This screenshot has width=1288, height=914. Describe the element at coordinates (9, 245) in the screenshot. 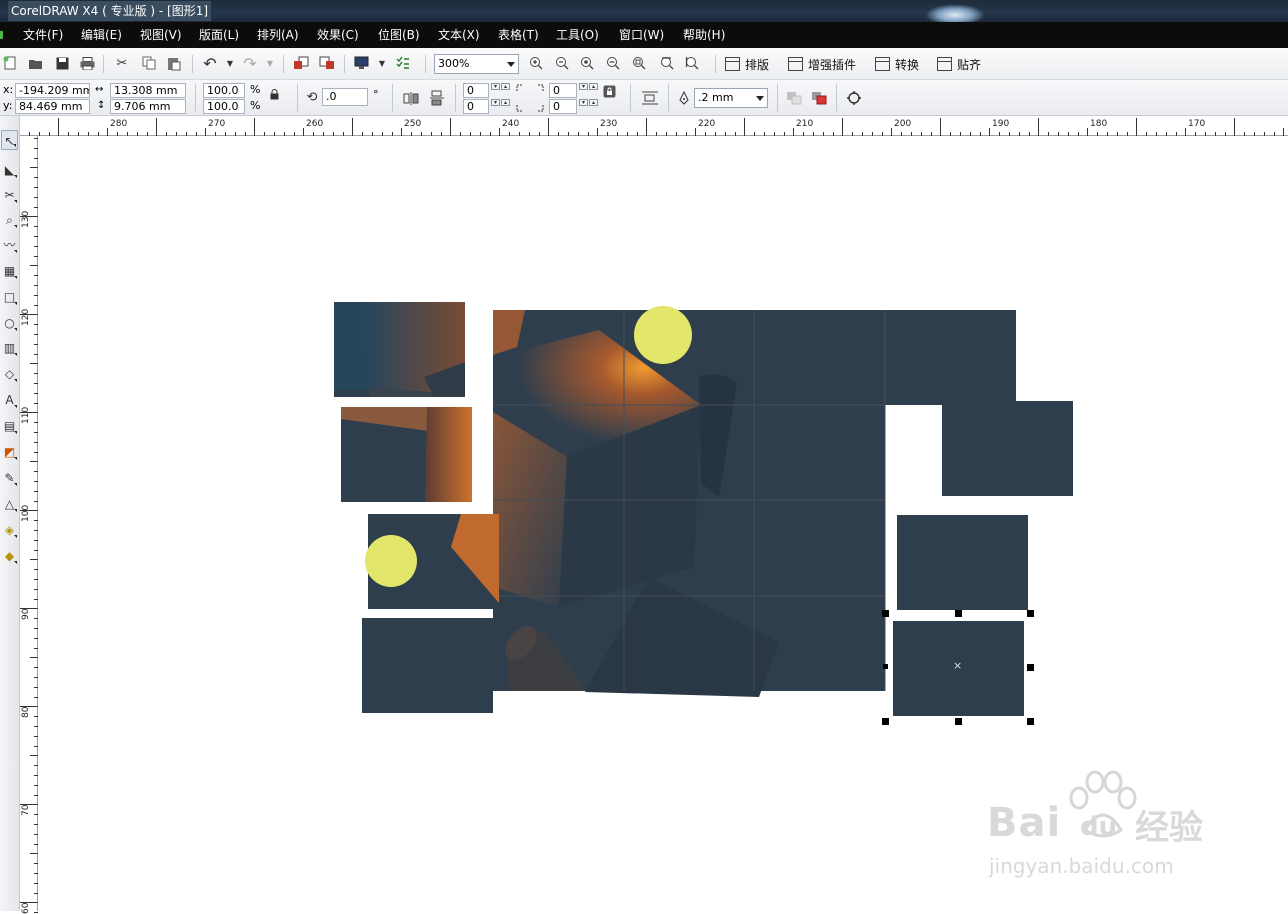

I see `freehand-tool-icon: 〰` at that location.